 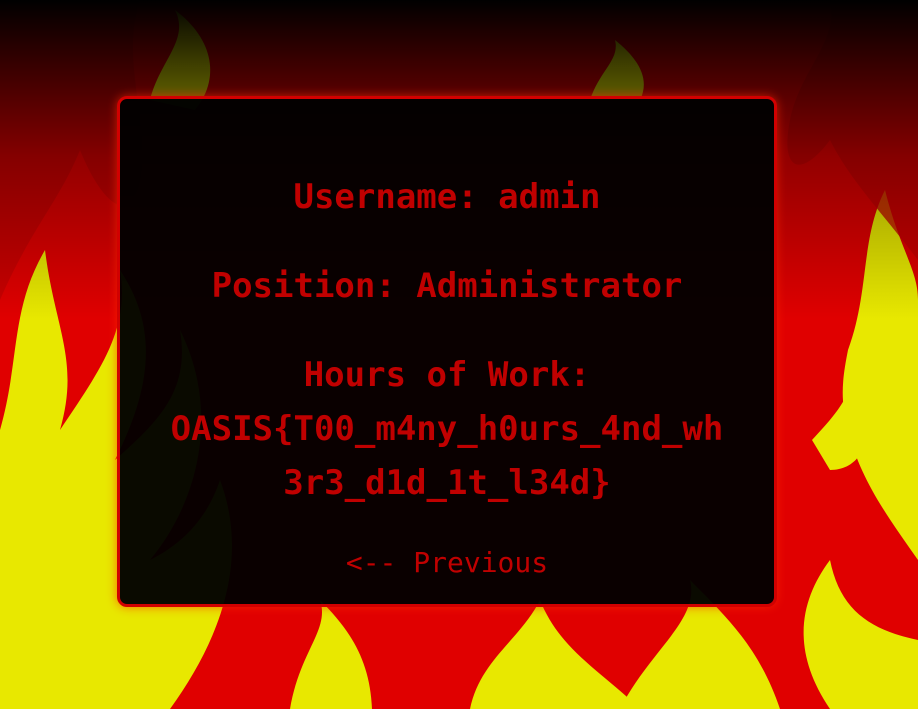 What do you see at coordinates (447, 375) in the screenshot?
I see `hours-of-work-label: Hours of Work:` at bounding box center [447, 375].